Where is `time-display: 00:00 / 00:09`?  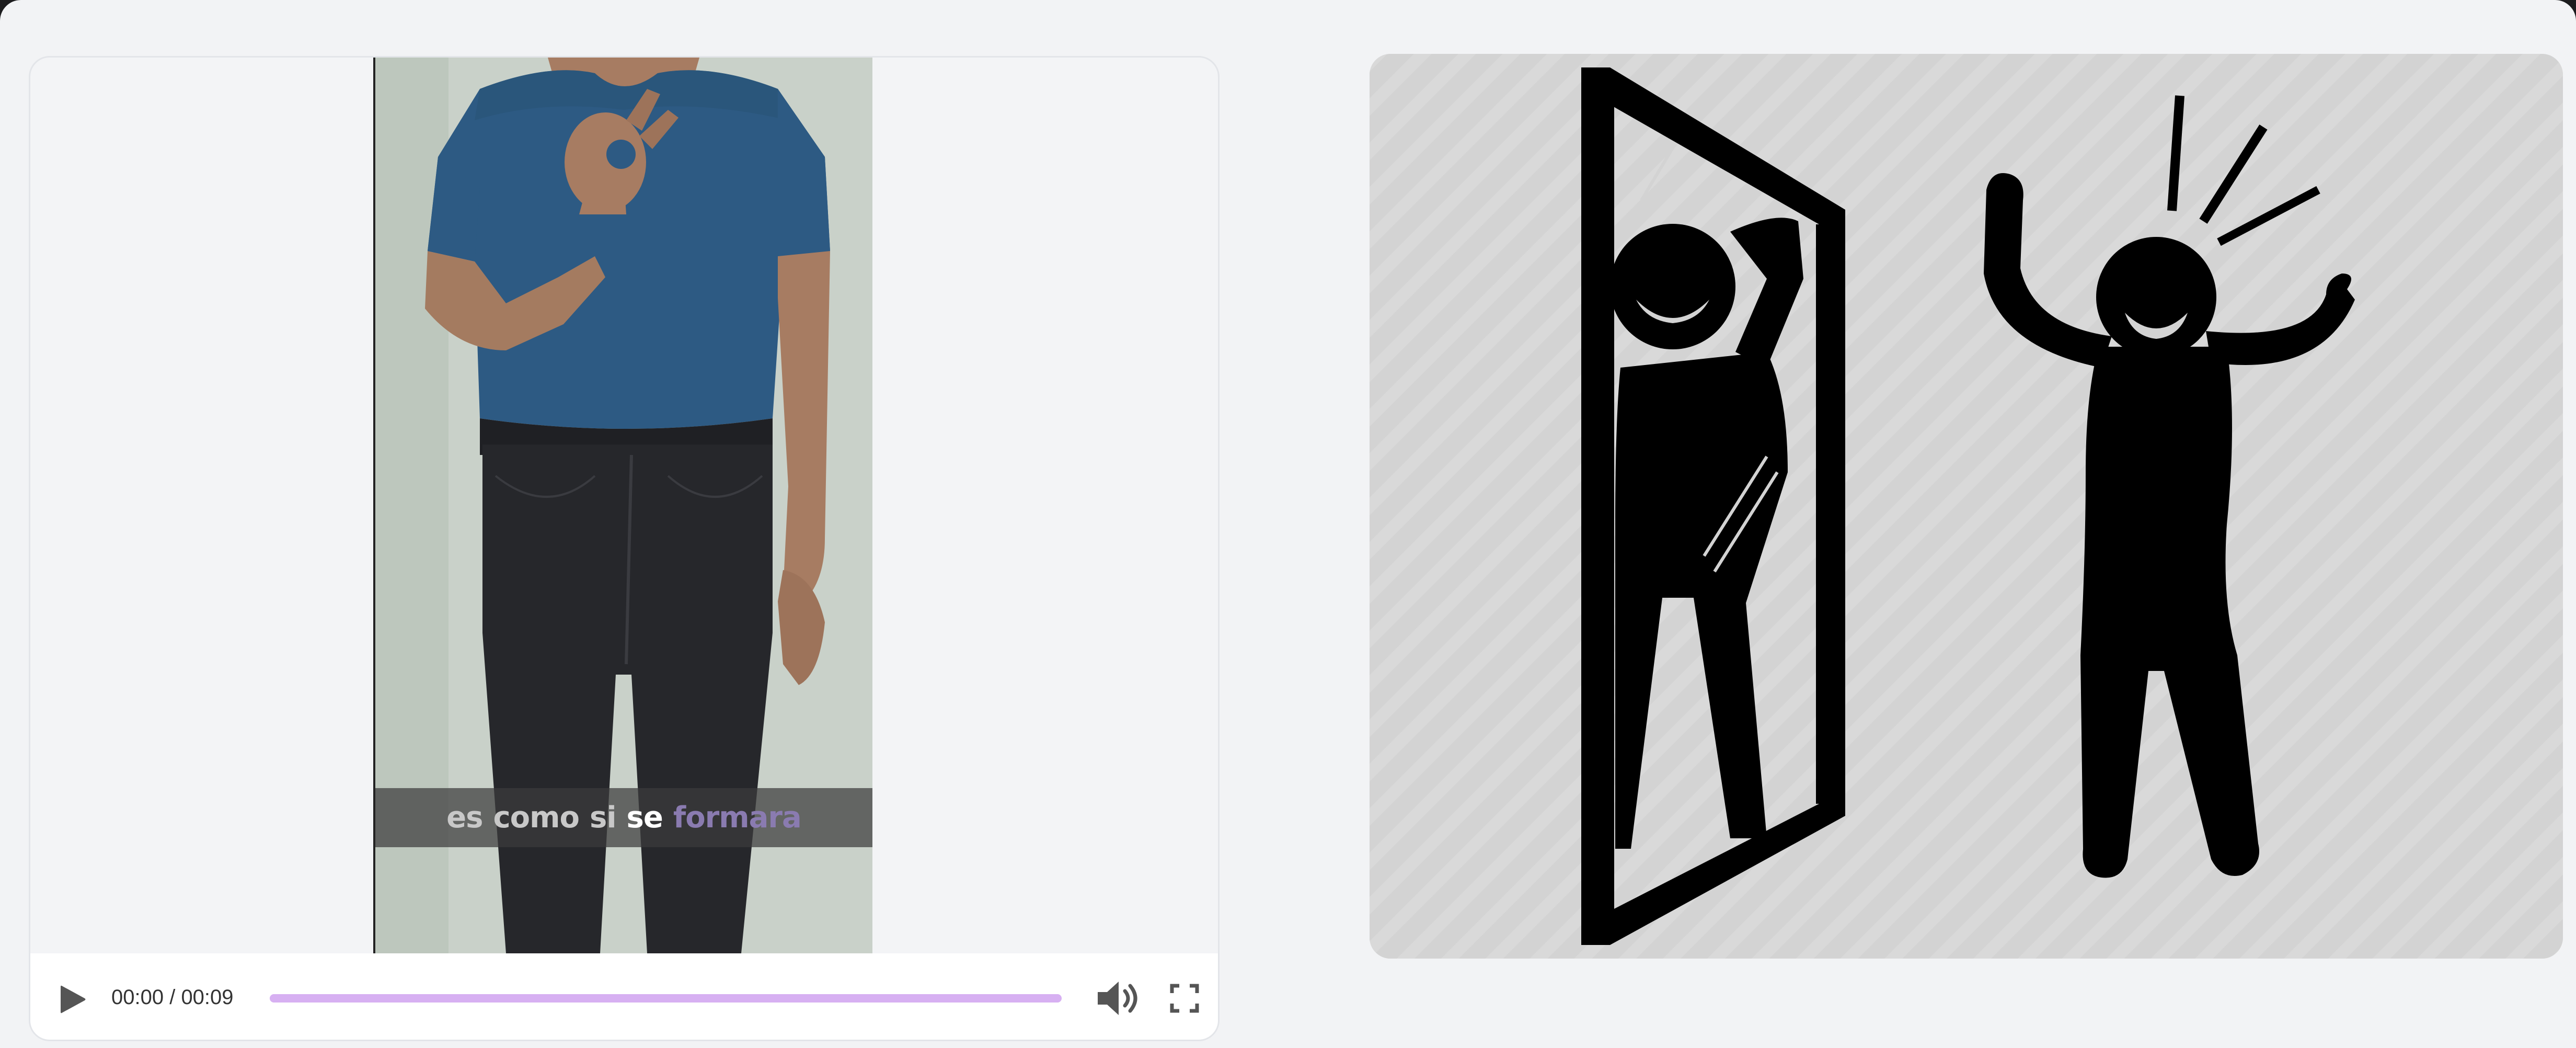 time-display: 00:00 / 00:09 is located at coordinates (172, 998).